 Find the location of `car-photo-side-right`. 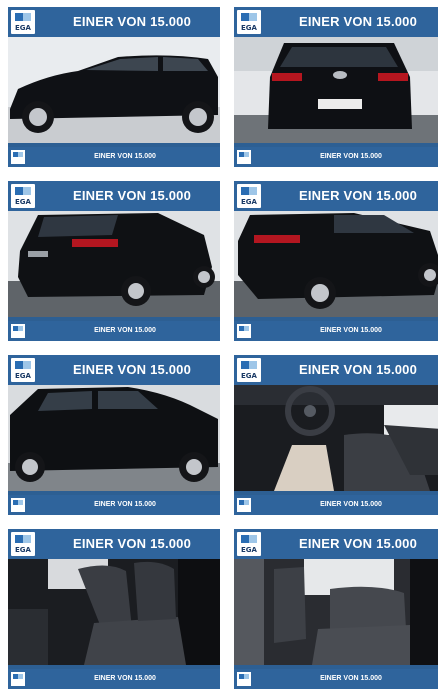

car-photo-side-right is located at coordinates (114, 438).